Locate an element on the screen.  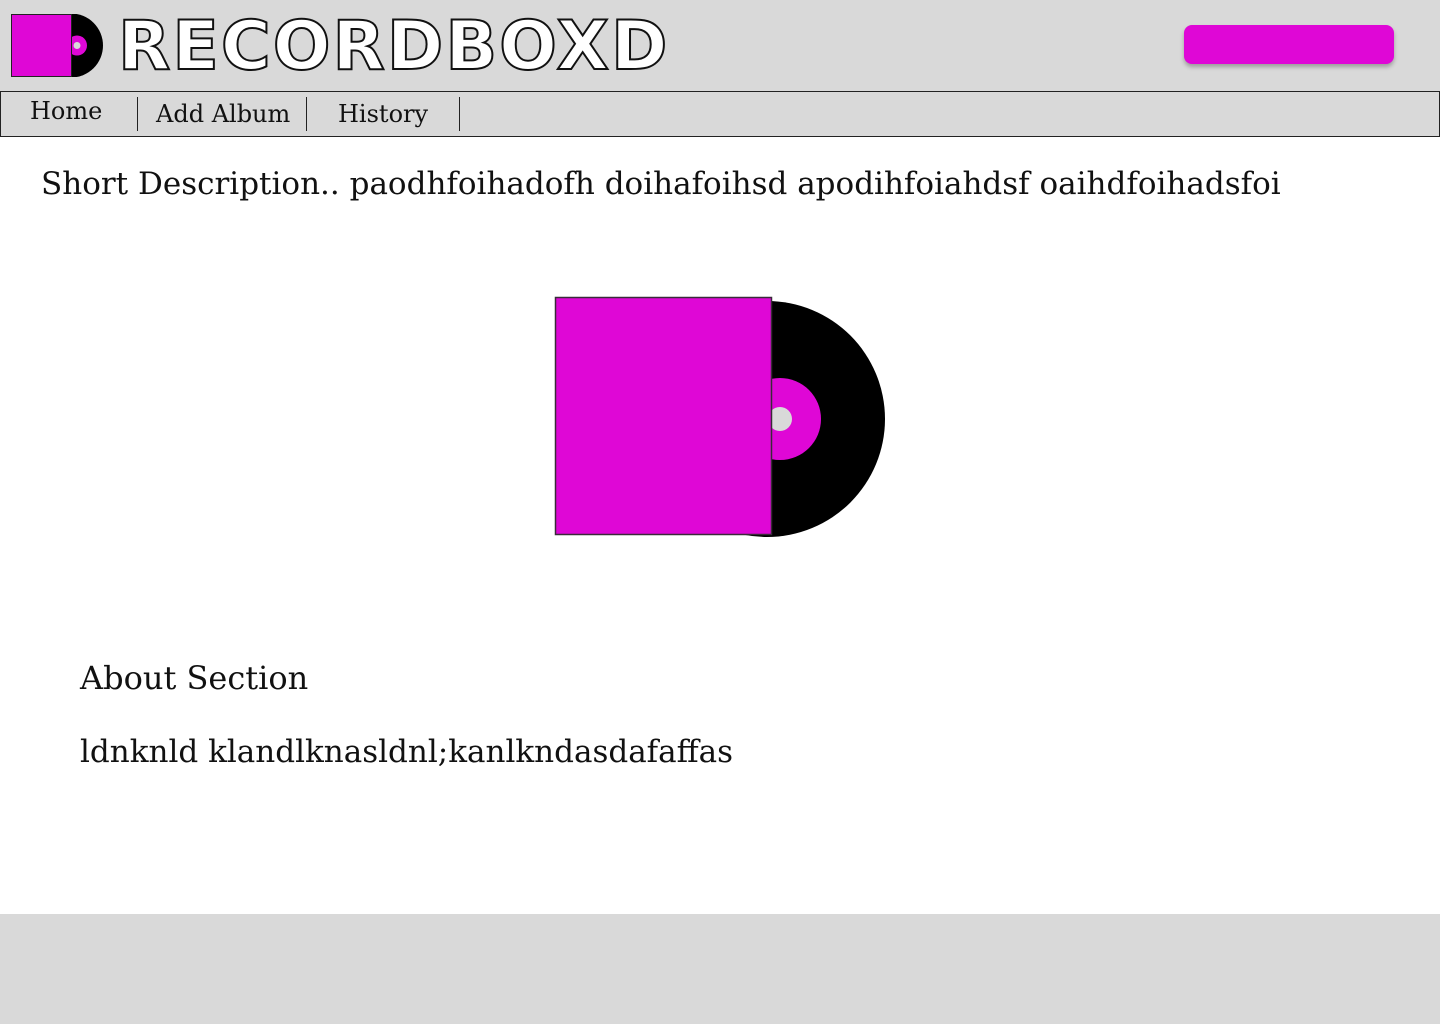
header: RECORDBOXD is located at coordinates (720, 45).